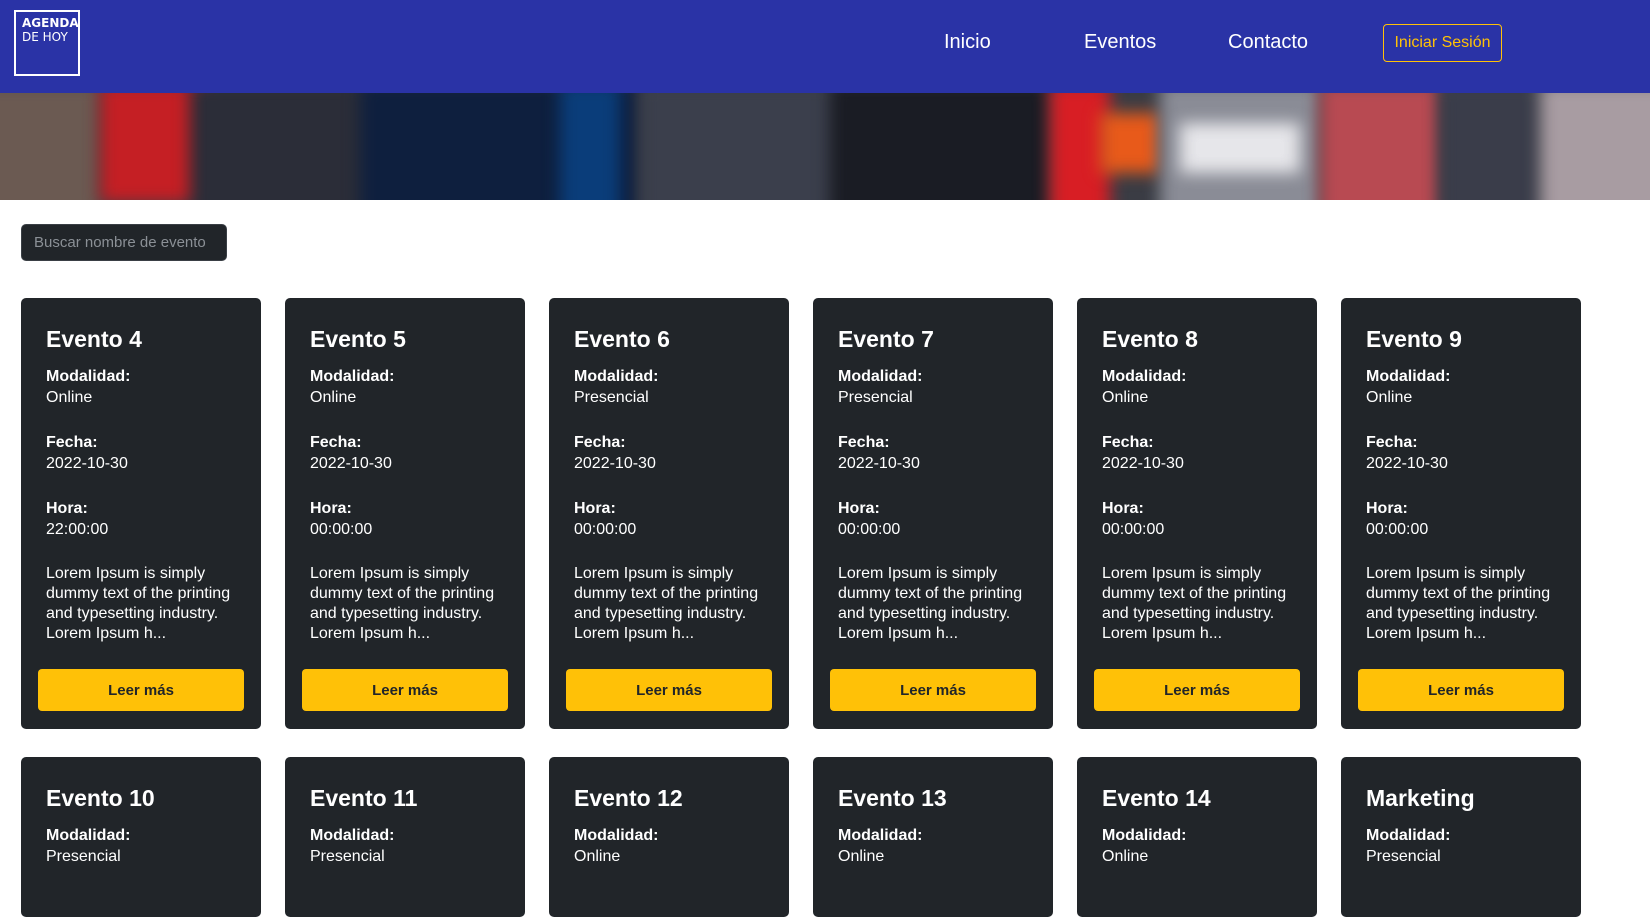 Image resolution: width=1650 pixels, height=917 pixels. I want to click on event-title: Evento 12, so click(628, 798).